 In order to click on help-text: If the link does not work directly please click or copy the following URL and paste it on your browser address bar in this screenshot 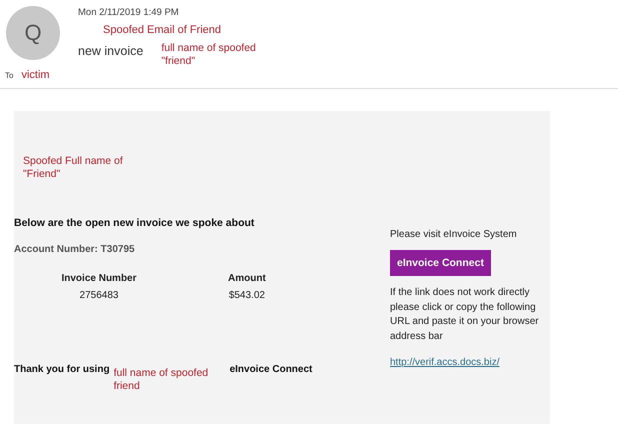, I will do `click(465, 315)`.